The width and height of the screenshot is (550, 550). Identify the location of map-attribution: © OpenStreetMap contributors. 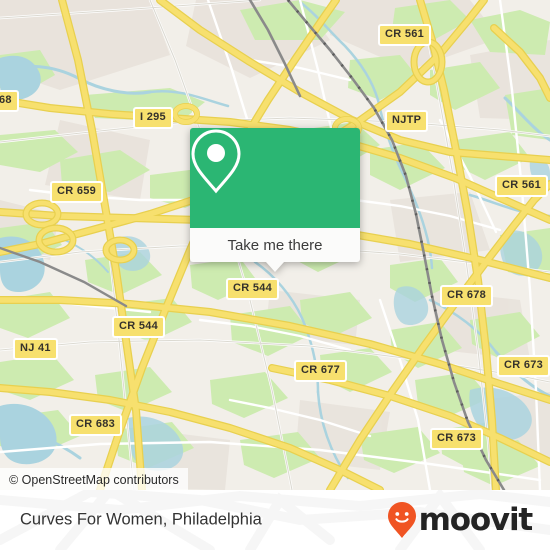
(94, 479).